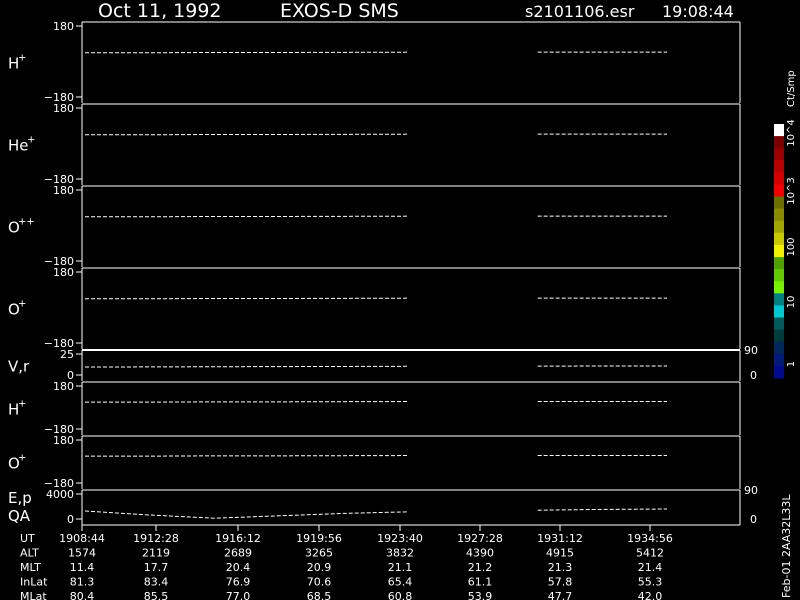  Describe the element at coordinates (480, 538) in the screenshot. I see `ephem-cell: 1927:28` at that location.